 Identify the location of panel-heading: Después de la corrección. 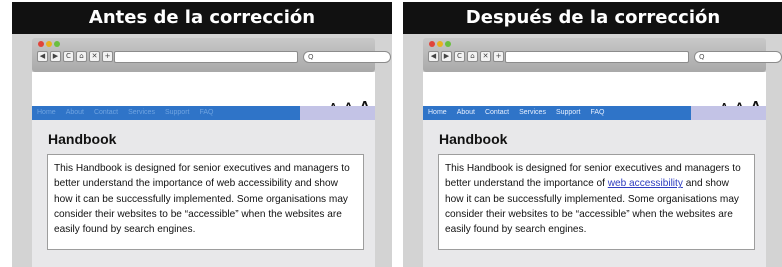
(592, 18).